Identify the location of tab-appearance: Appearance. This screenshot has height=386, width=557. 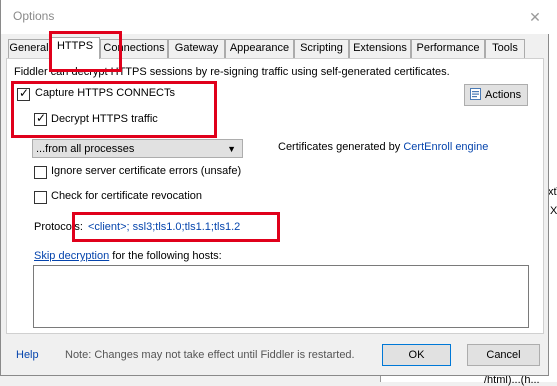
(259, 48).